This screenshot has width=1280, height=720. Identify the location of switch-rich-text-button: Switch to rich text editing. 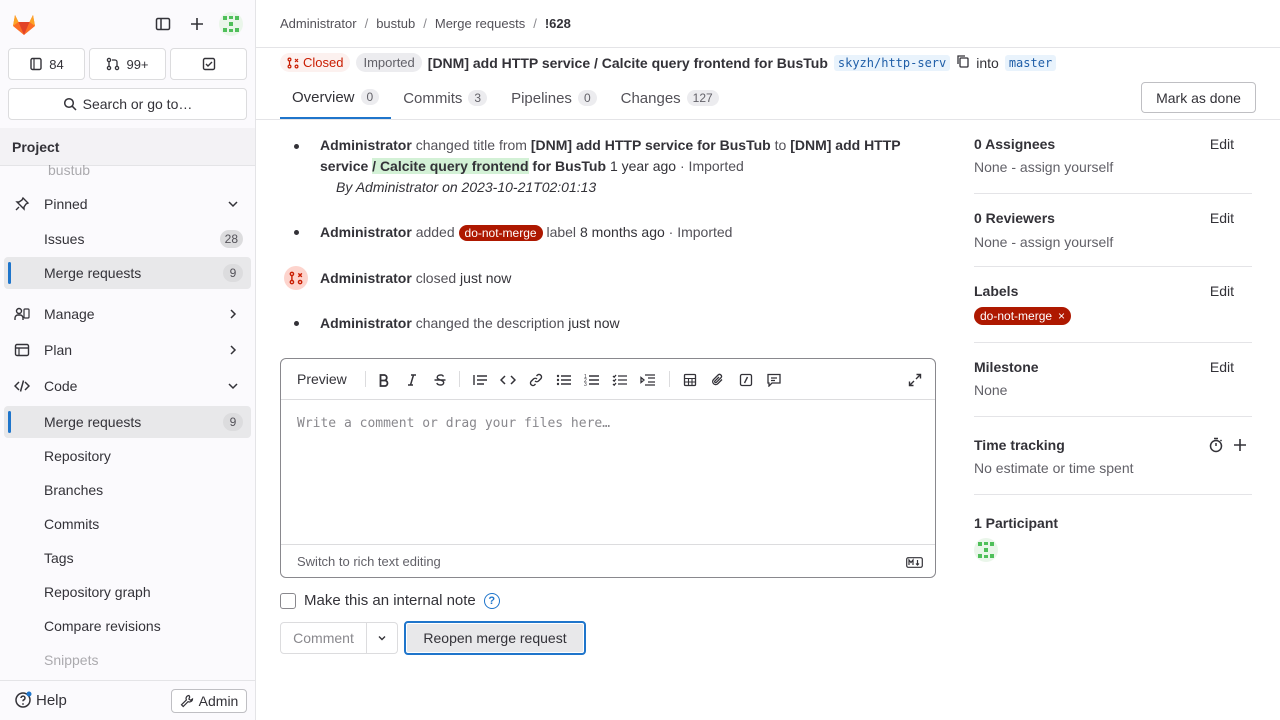
(369, 561).